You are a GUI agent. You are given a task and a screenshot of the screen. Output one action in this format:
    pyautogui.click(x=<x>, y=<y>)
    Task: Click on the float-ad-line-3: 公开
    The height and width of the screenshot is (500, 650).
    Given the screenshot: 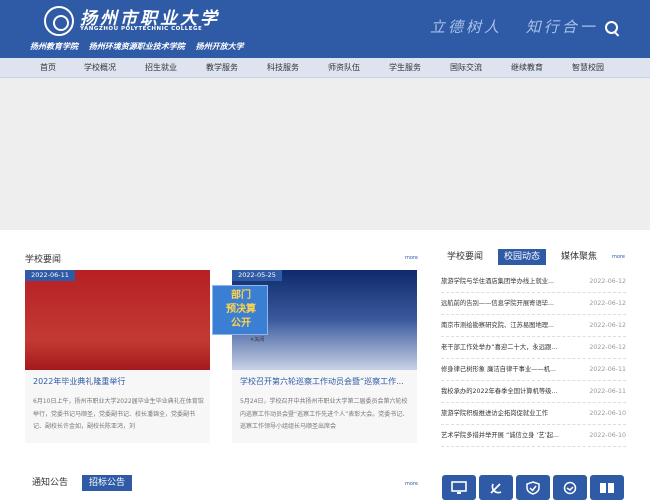 What is the action you would take?
    pyautogui.click(x=241, y=323)
    